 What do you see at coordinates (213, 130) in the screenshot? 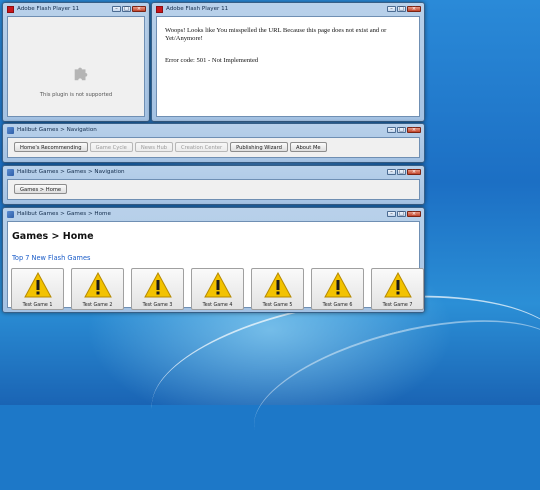
I see `title-bar: Halibut Games > Navigation – □ ×` at bounding box center [213, 130].